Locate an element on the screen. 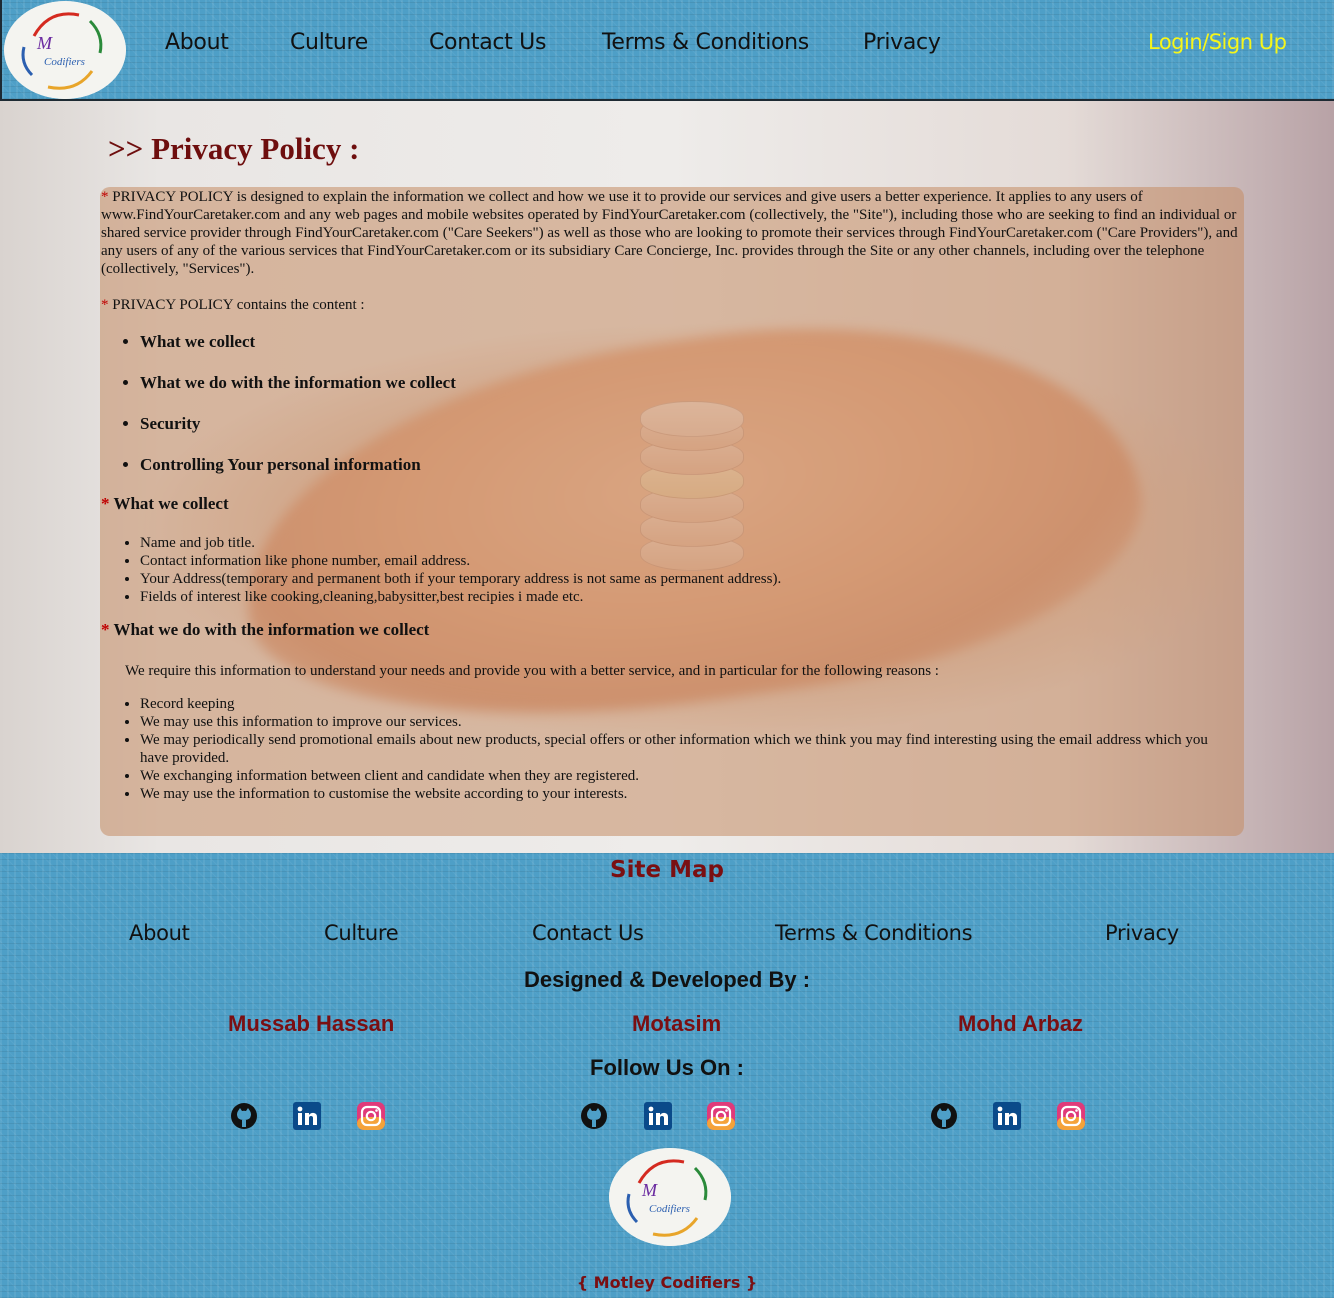 The width and height of the screenshot is (1334, 1298). footer-link-privacy: Privacy is located at coordinates (1142, 933).